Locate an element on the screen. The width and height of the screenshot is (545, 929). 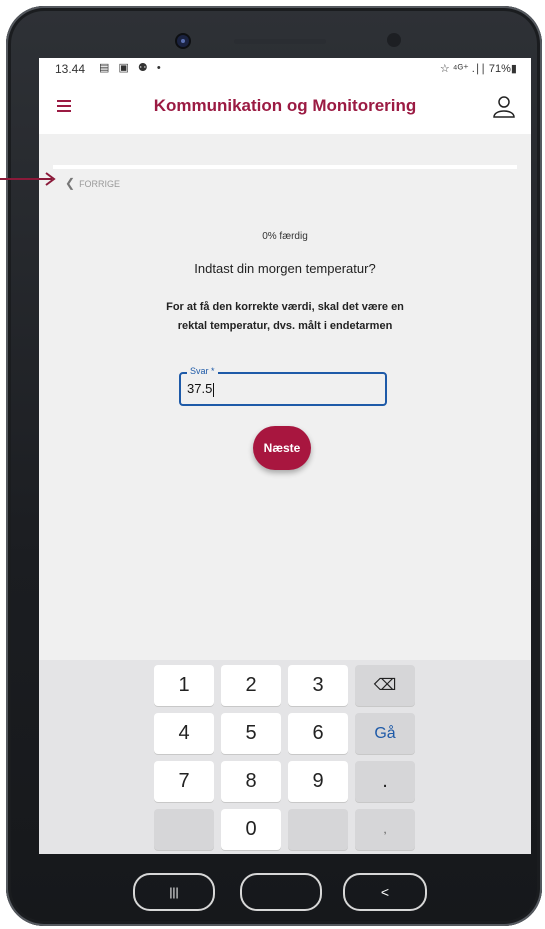
app-bar: Kommunikation og Monitorering is located at coordinates (285, 107).